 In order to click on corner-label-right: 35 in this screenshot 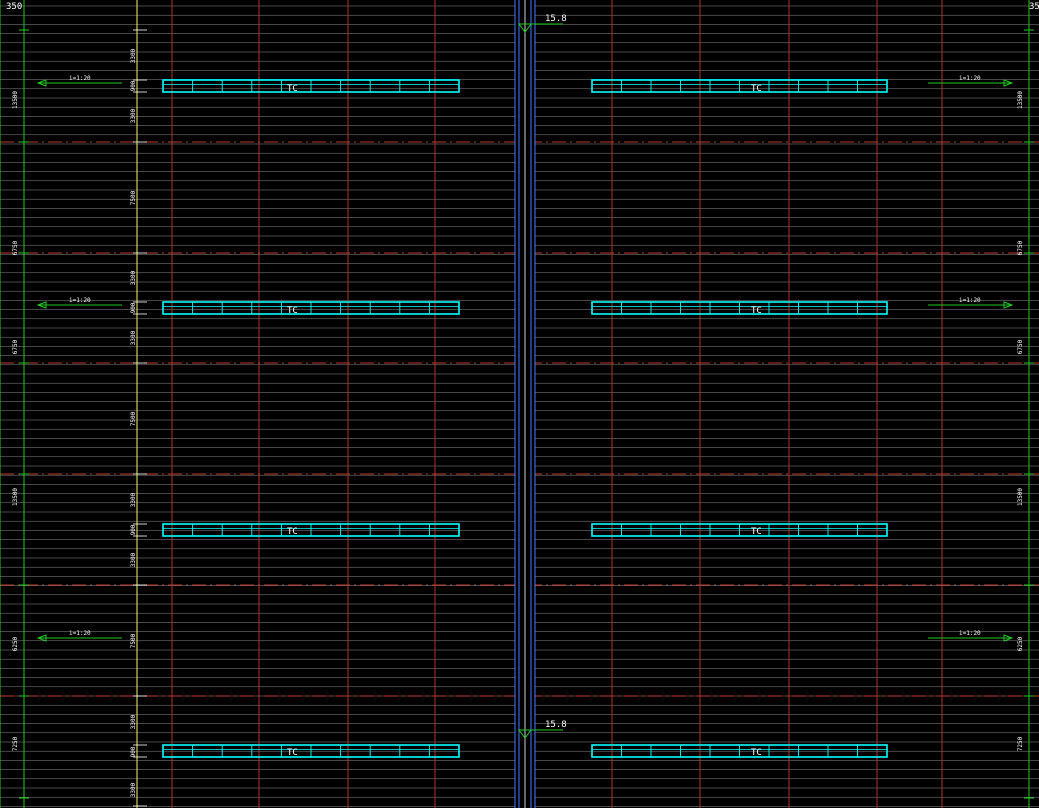, I will do `click(1034, 7)`.